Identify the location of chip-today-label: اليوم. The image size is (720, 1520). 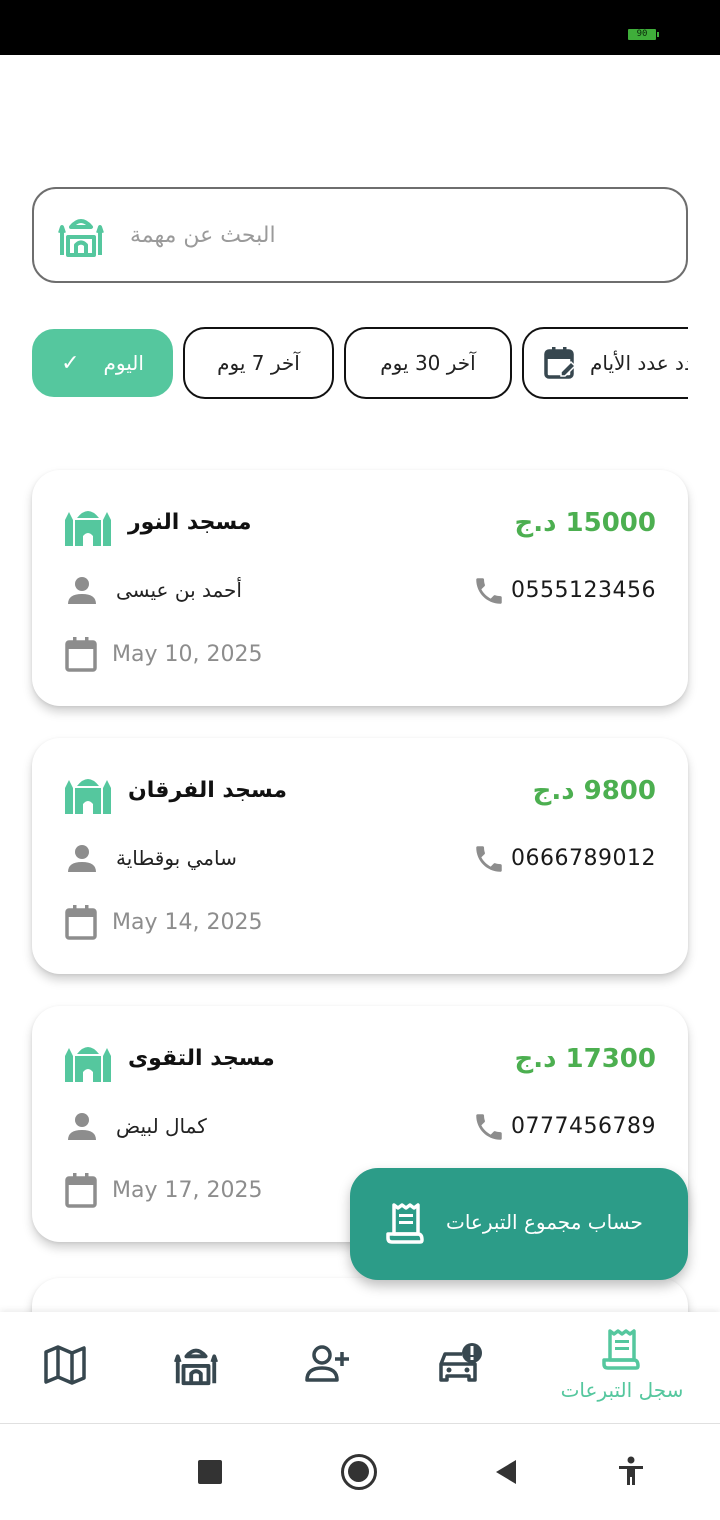
(123, 363).